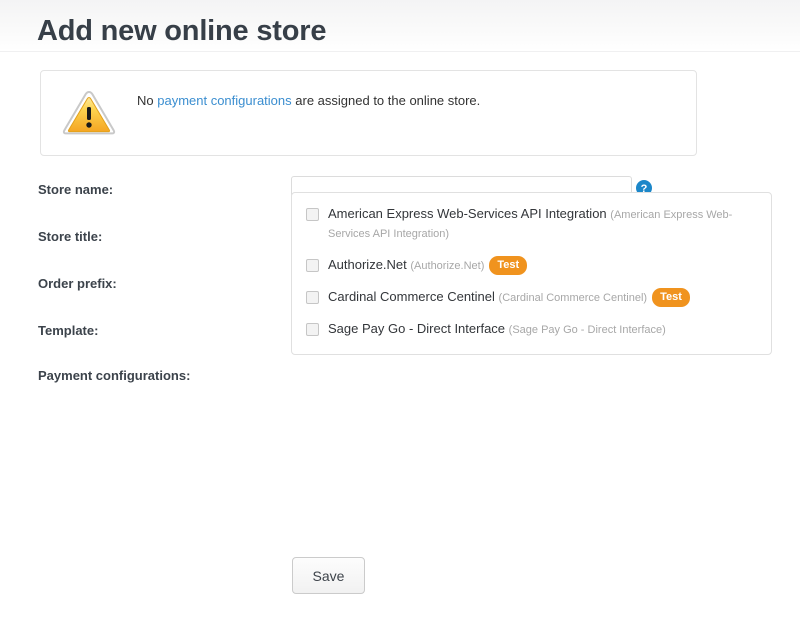 This screenshot has height=623, width=800. Describe the element at coordinates (77, 283) in the screenshot. I see `order-prefix-label: Order prefix:` at that location.